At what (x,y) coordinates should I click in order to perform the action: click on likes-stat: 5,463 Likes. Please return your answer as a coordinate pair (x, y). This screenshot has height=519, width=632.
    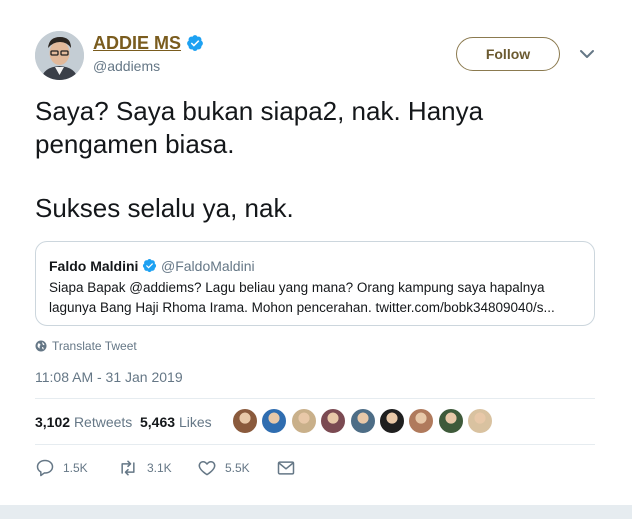
    Looking at the image, I should click on (176, 422).